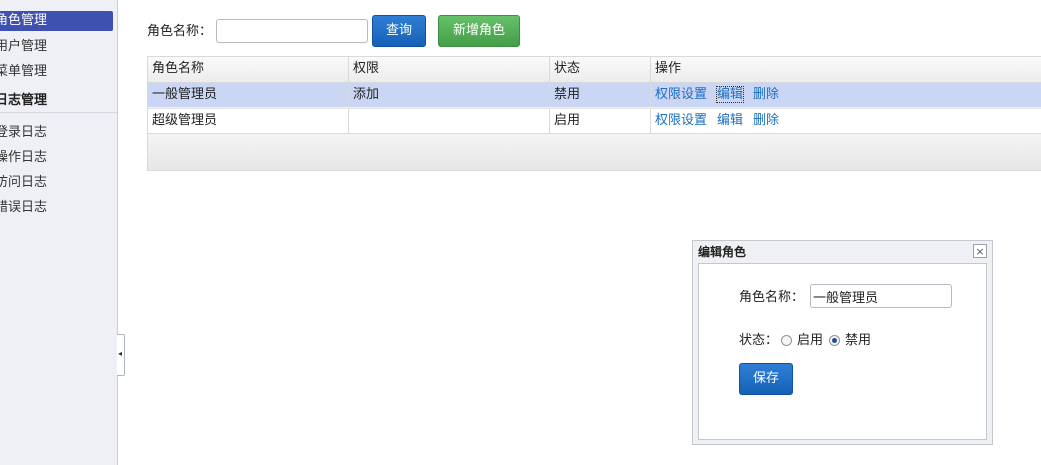  I want to click on column-header-status: 状态, so click(600, 69).